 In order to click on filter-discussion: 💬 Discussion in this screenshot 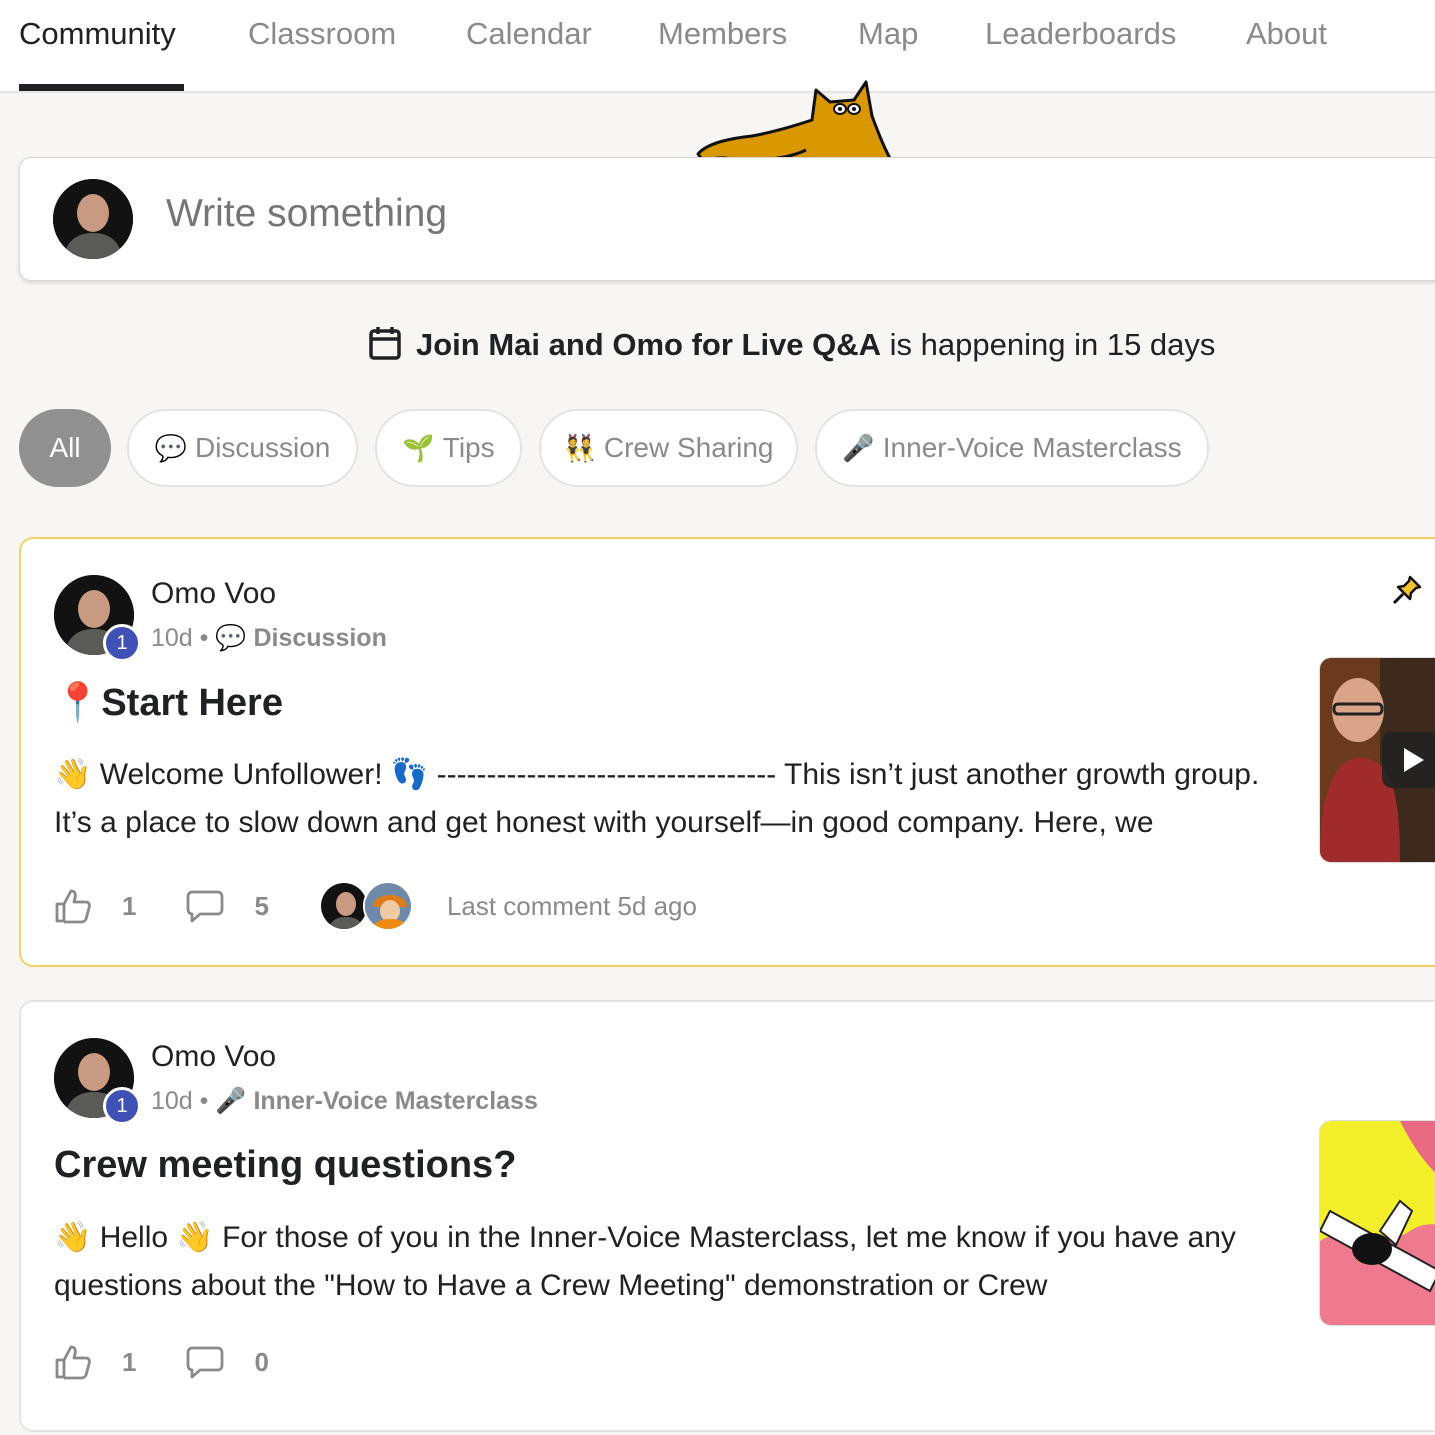, I will do `click(242, 448)`.